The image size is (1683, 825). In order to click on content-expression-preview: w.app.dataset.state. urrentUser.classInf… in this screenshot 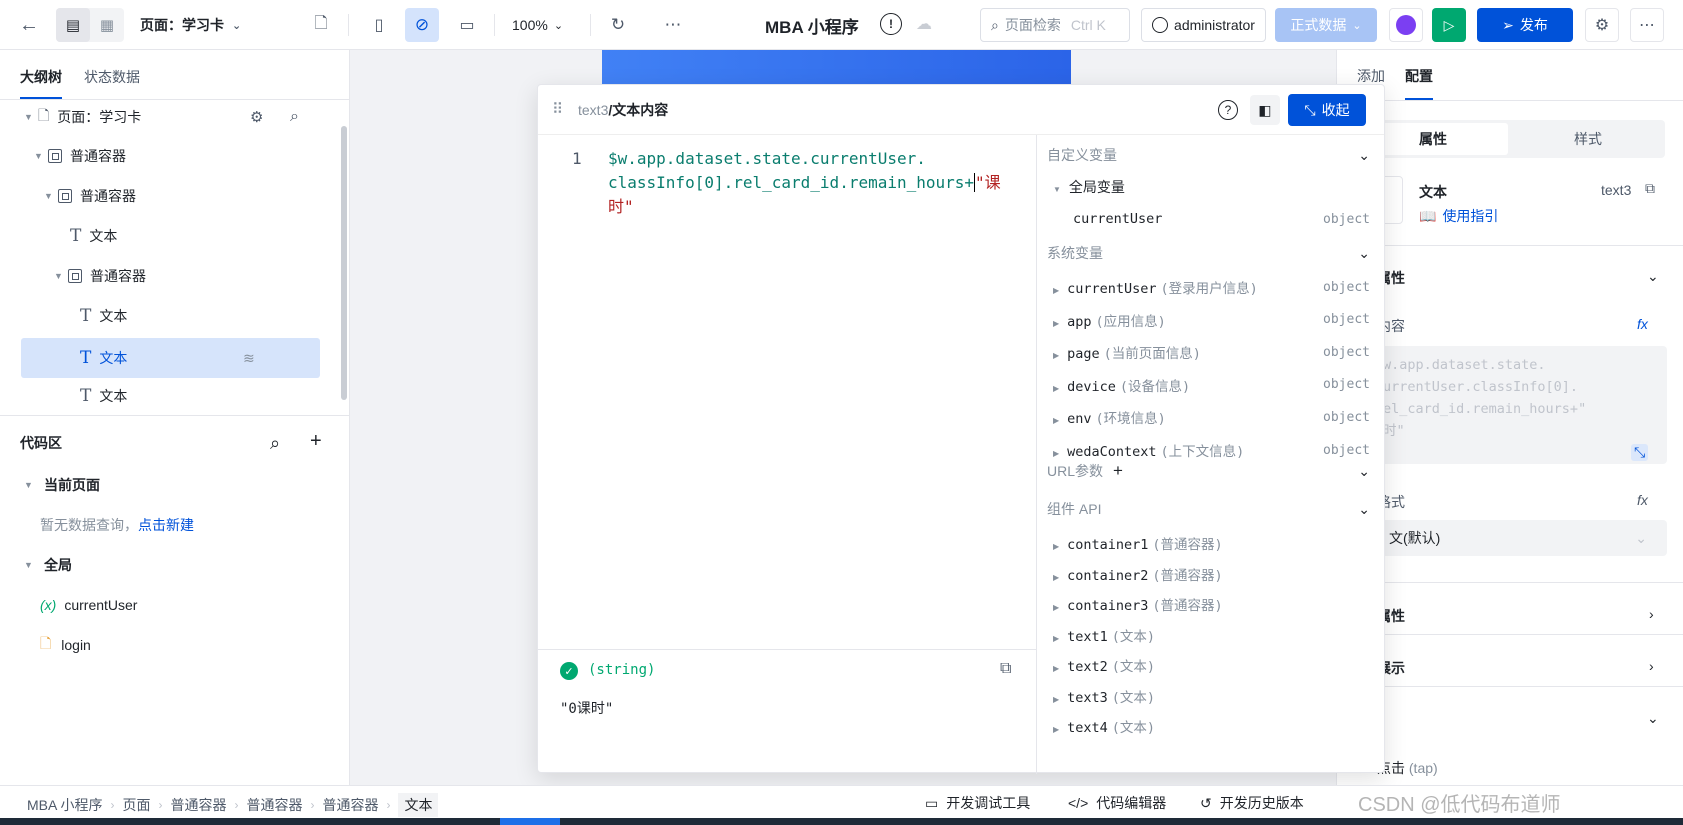, I will do `click(1522, 405)`.